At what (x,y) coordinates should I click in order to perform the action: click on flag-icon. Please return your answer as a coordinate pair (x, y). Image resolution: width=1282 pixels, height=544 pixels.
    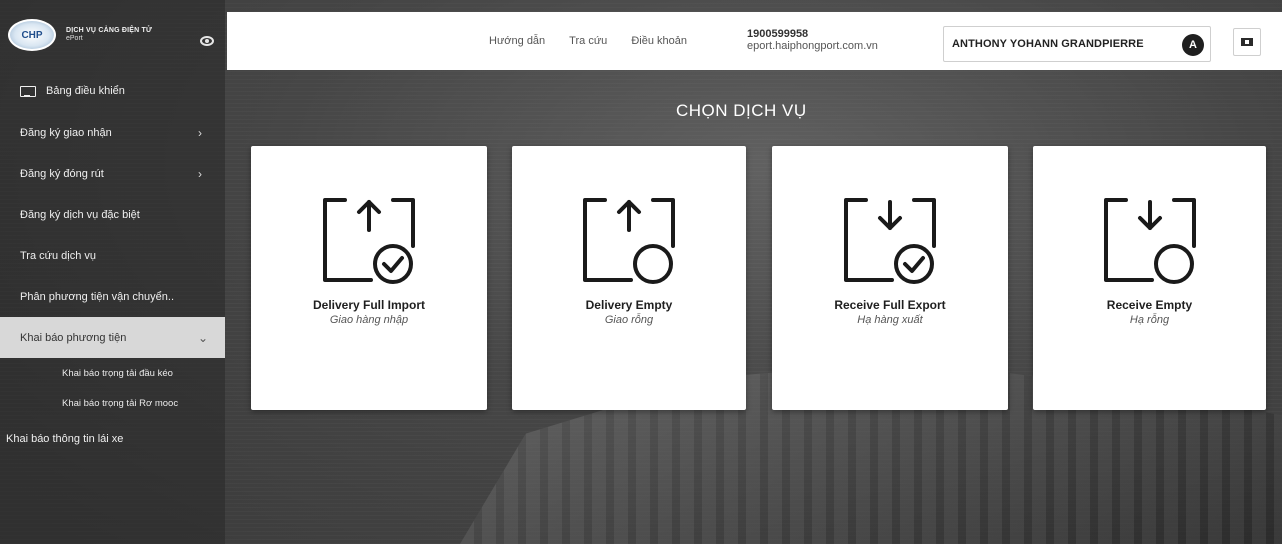
    Looking at the image, I should click on (1247, 42).